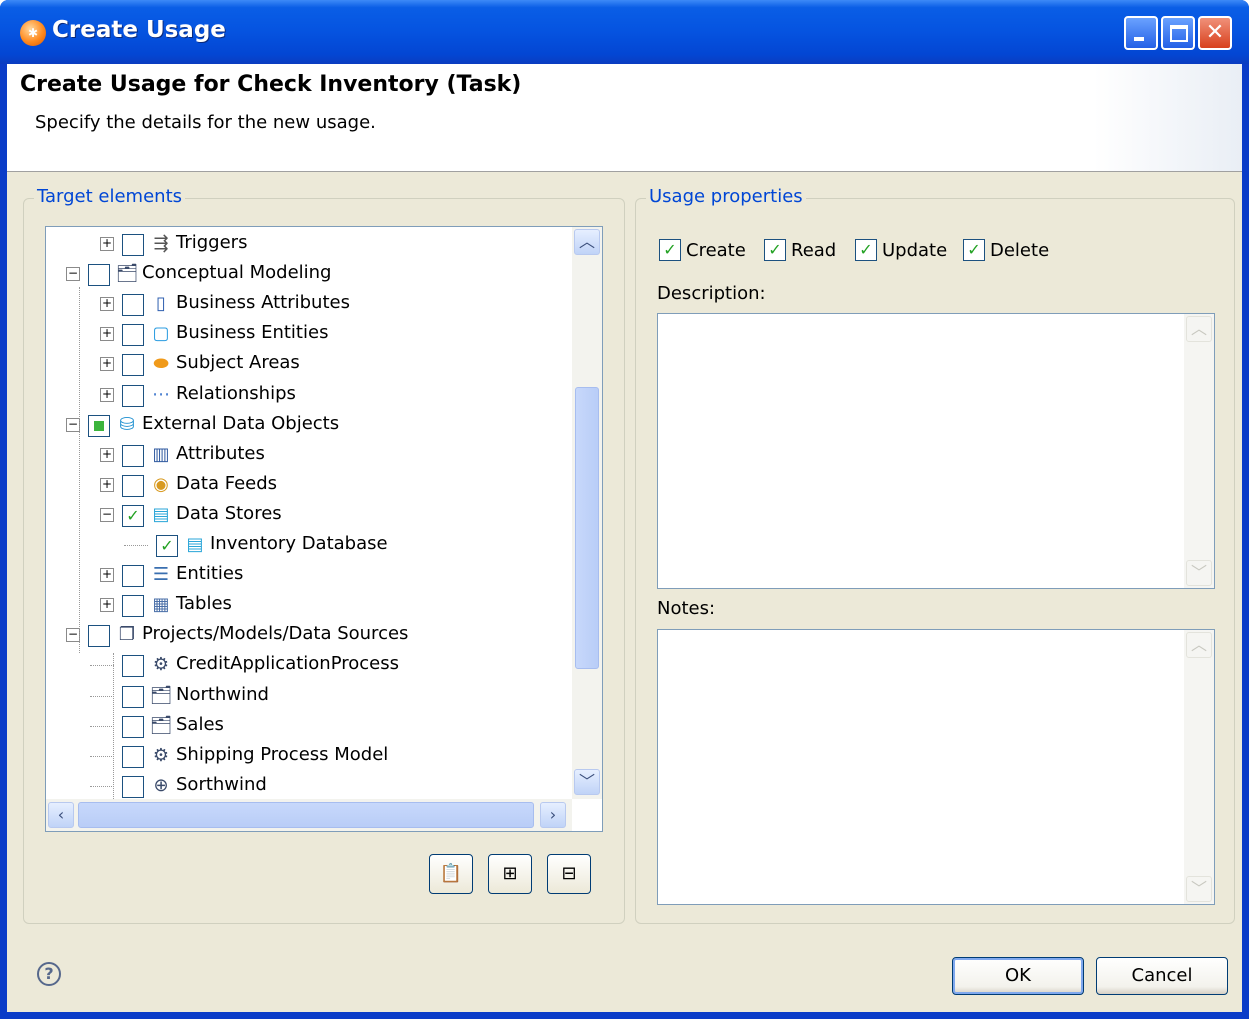  I want to click on tree-row: ✓ ▤ Inventory Database, so click(309, 545).